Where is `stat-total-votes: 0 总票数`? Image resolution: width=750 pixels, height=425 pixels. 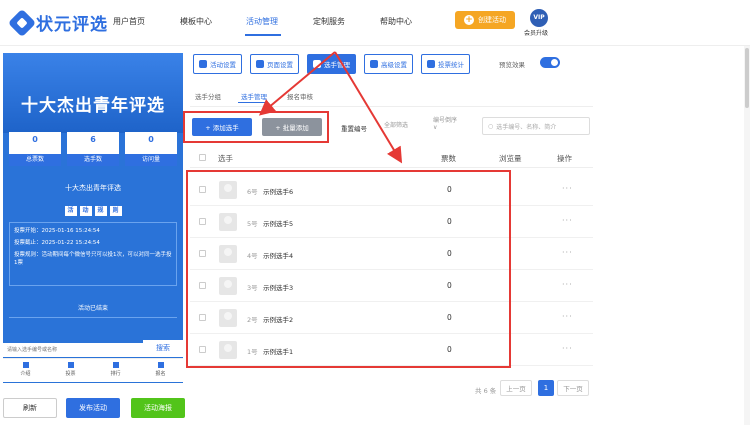 stat-total-votes: 0 总票数 is located at coordinates (35, 149).